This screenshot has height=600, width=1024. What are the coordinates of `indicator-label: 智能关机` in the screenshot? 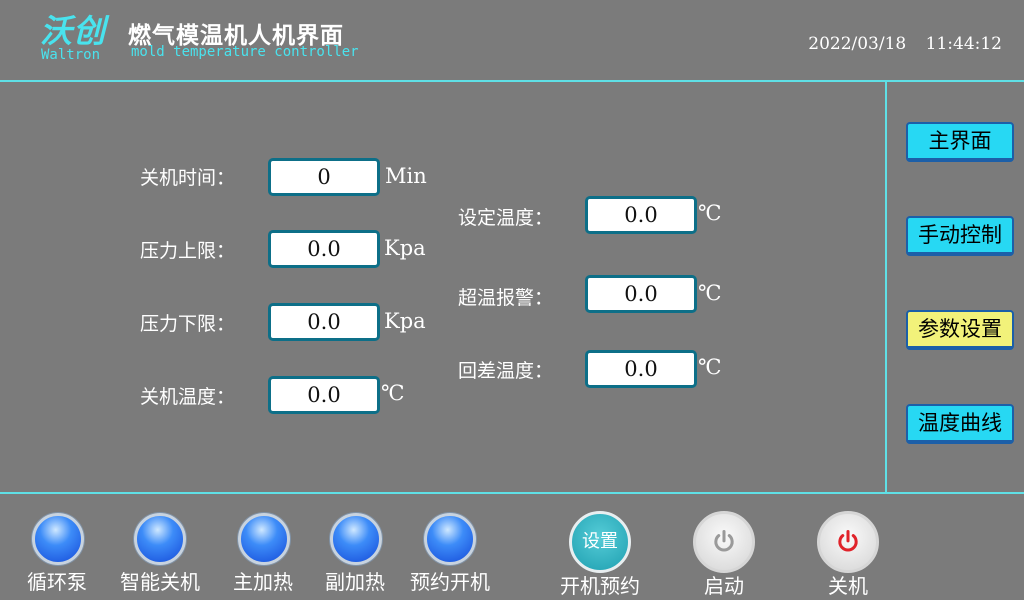 It's located at (160, 582).